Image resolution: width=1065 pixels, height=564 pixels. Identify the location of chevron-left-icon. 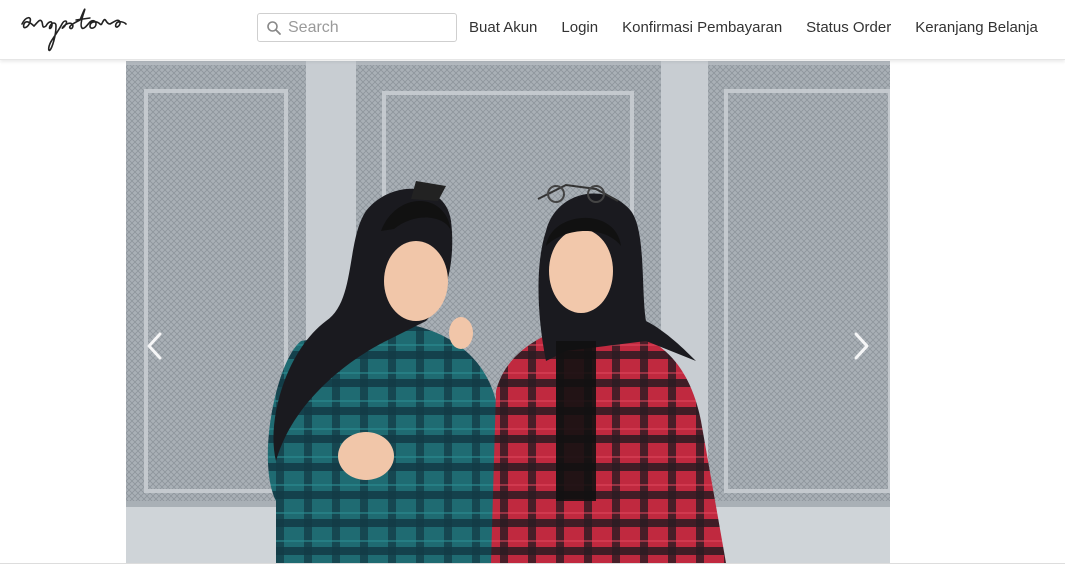
(154, 346).